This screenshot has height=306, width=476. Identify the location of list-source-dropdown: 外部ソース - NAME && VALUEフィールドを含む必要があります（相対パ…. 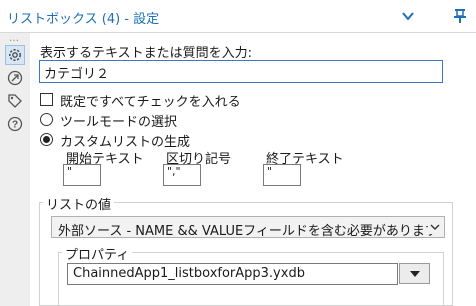
(248, 227).